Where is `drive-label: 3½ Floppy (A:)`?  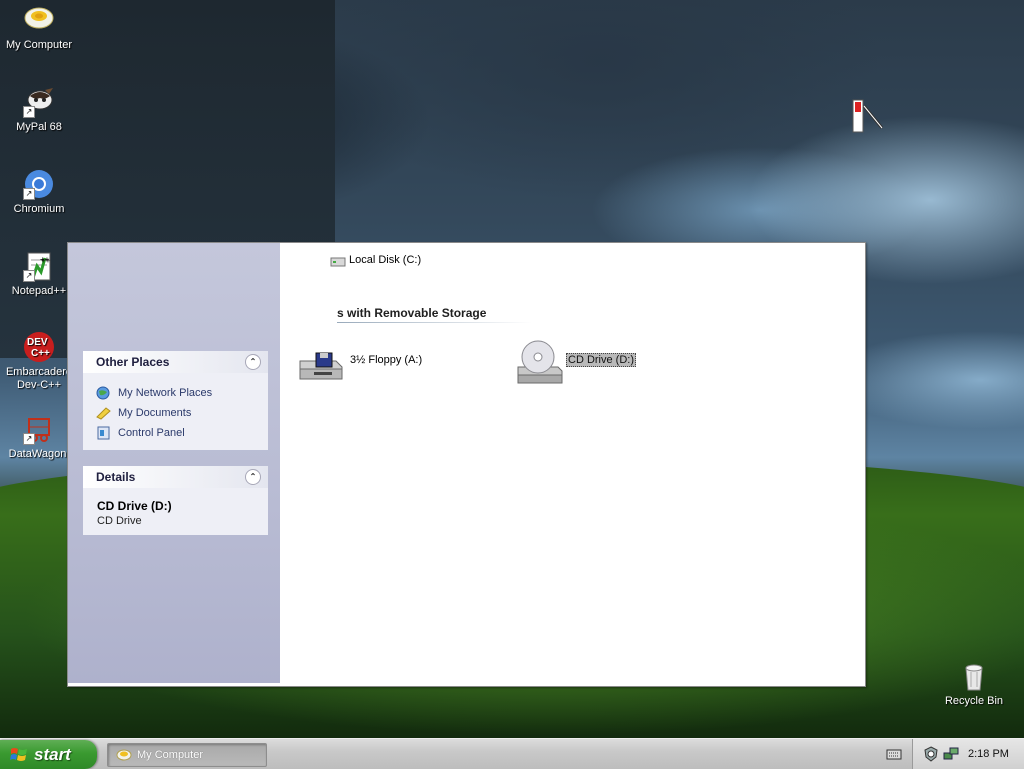 drive-label: 3½ Floppy (A:) is located at coordinates (386, 360).